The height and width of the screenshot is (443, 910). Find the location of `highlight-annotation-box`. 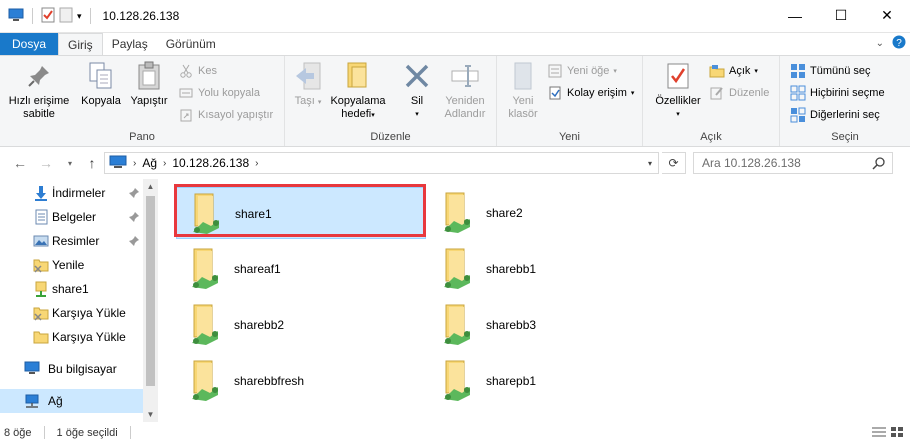

highlight-annotation-box is located at coordinates (300, 210).